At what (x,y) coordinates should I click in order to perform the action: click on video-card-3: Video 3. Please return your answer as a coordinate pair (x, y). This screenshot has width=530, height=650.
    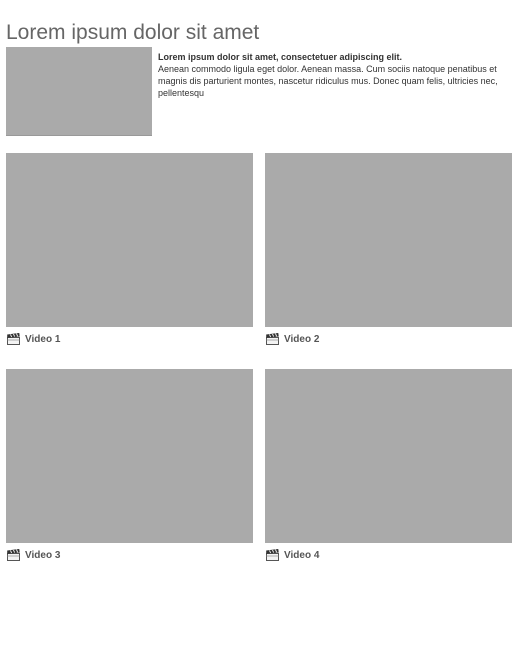
    Looking at the image, I should click on (129, 466).